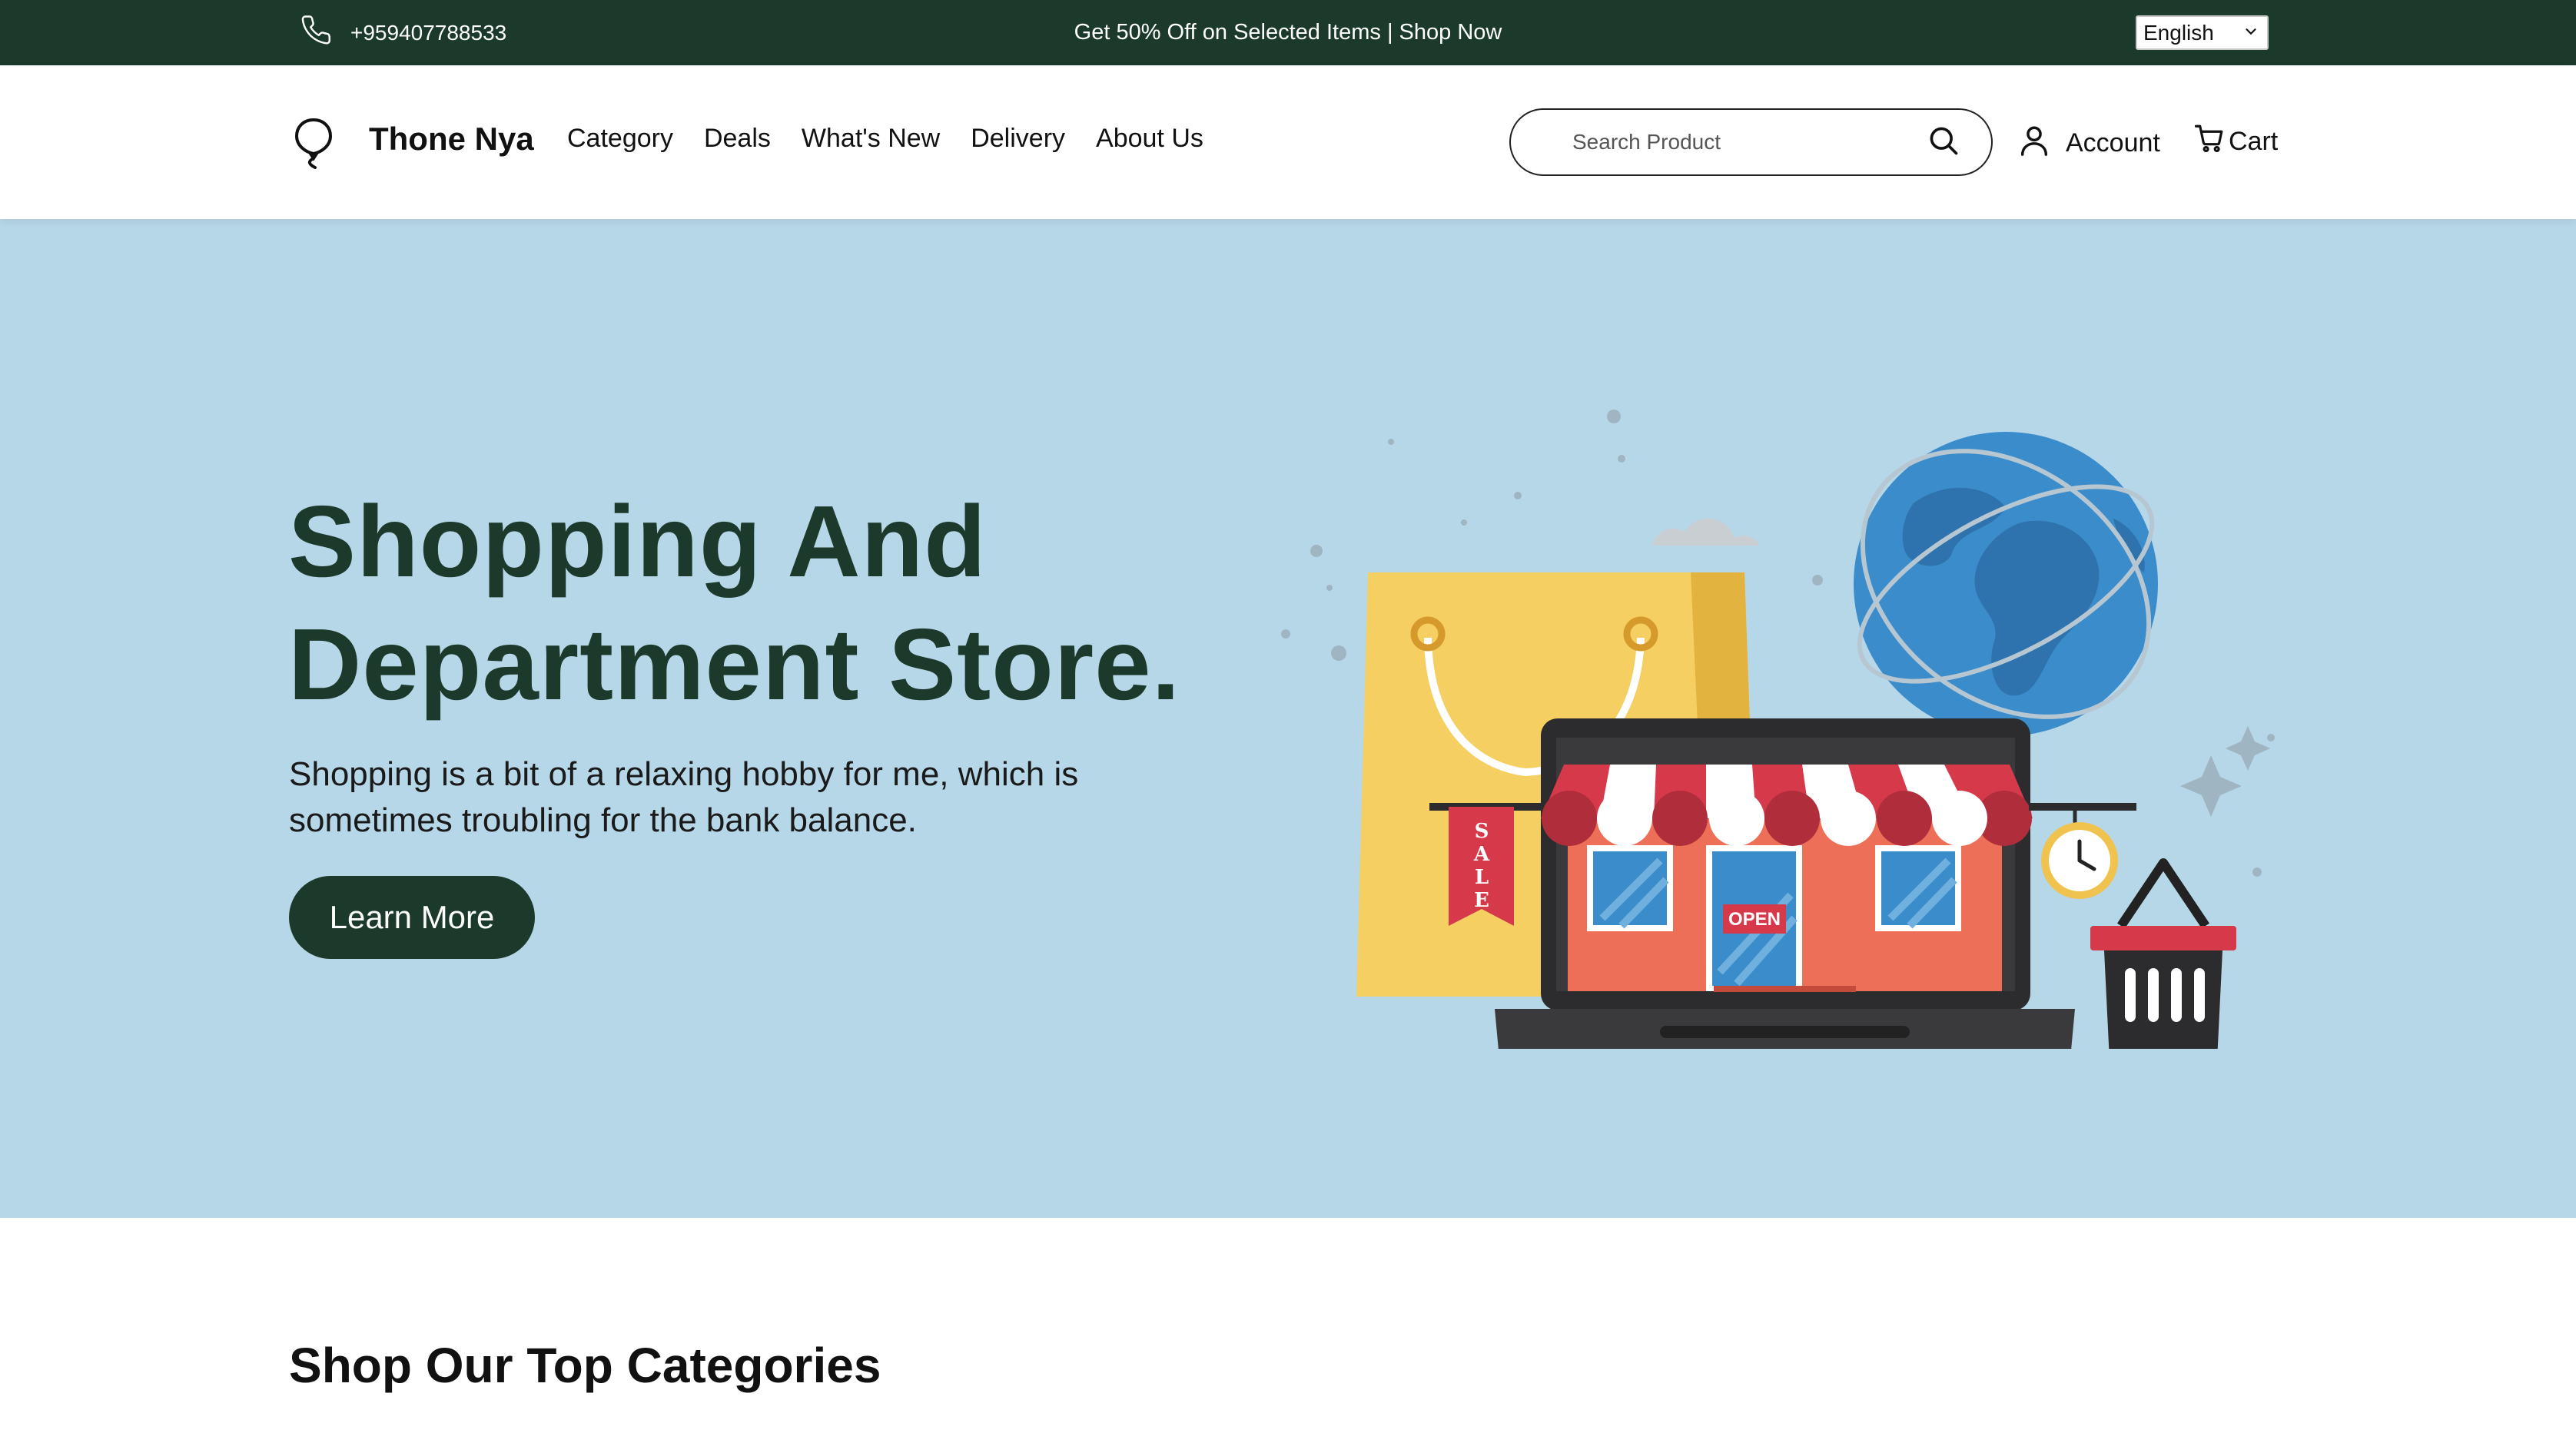  I want to click on hero-title: Shopping And Department Store., so click(787, 603).